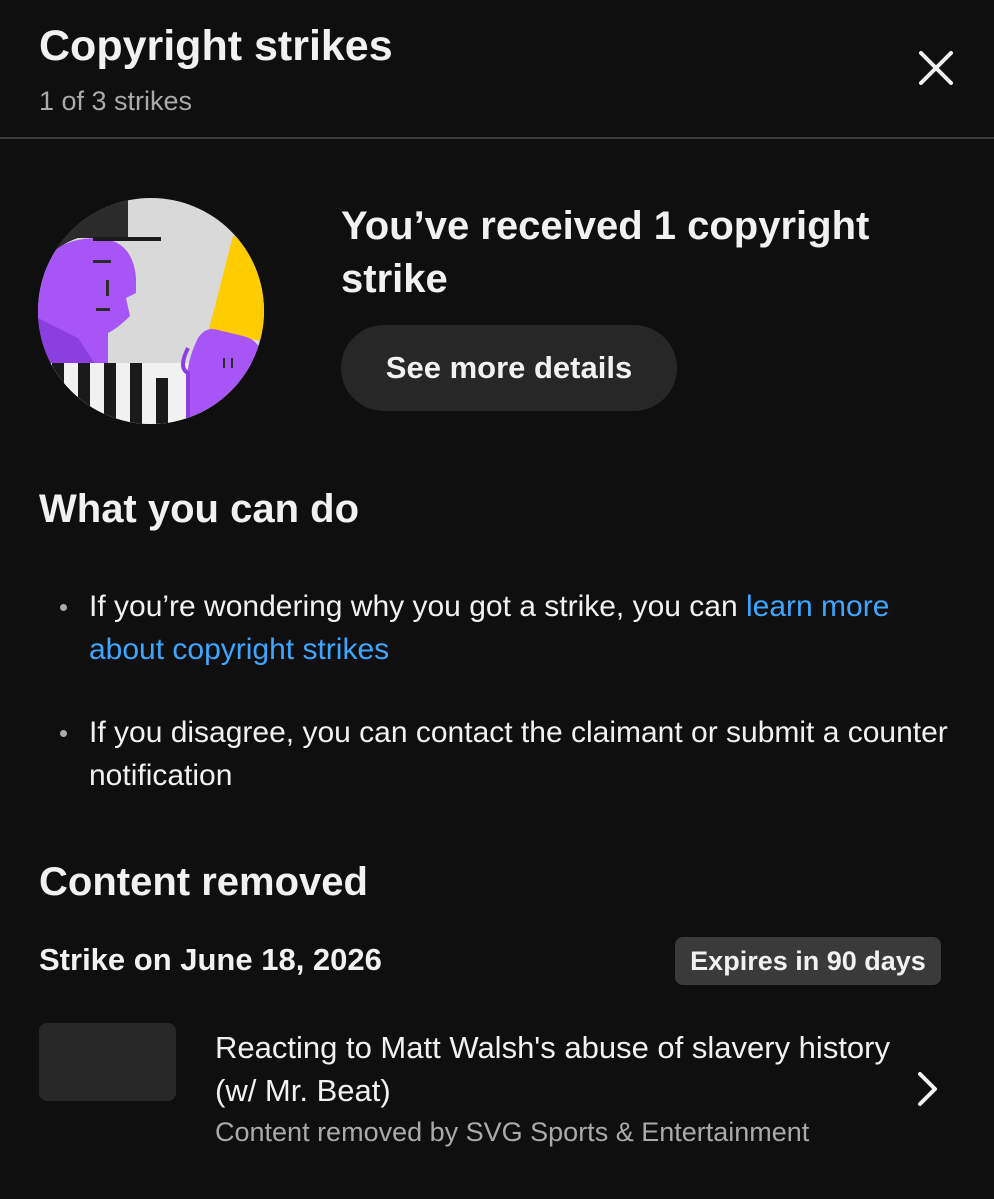 The height and width of the screenshot is (1199, 994). Describe the element at coordinates (107, 1062) in the screenshot. I see `video-thumbnail` at that location.